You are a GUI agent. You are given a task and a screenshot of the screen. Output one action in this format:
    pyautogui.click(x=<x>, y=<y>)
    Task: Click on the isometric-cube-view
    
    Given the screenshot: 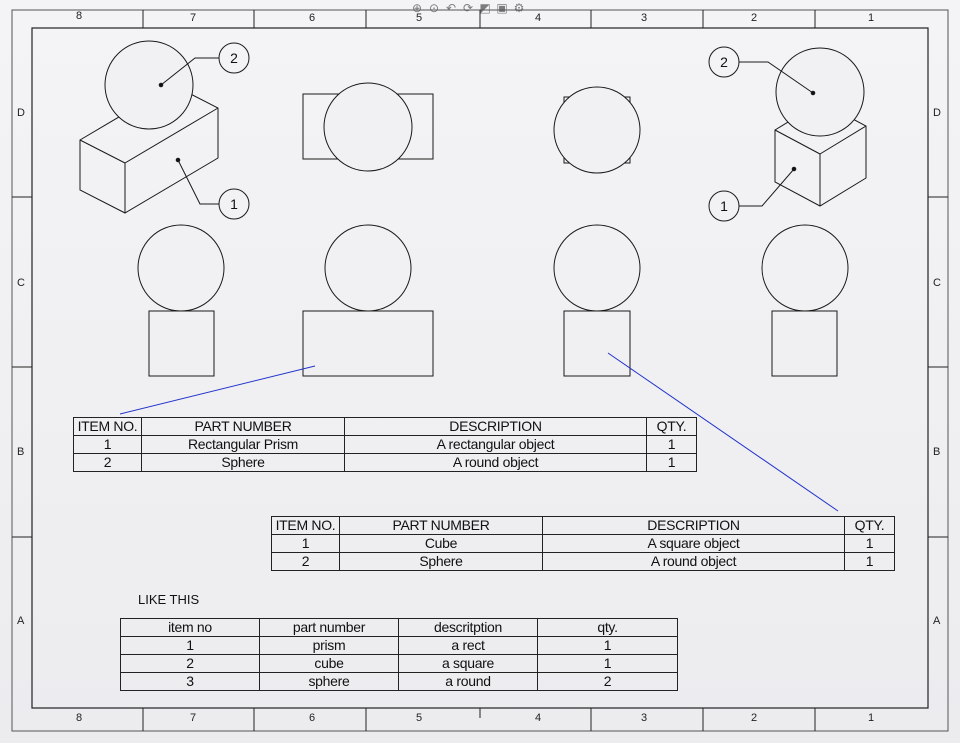 What is the action you would take?
    pyautogui.click(x=820, y=127)
    